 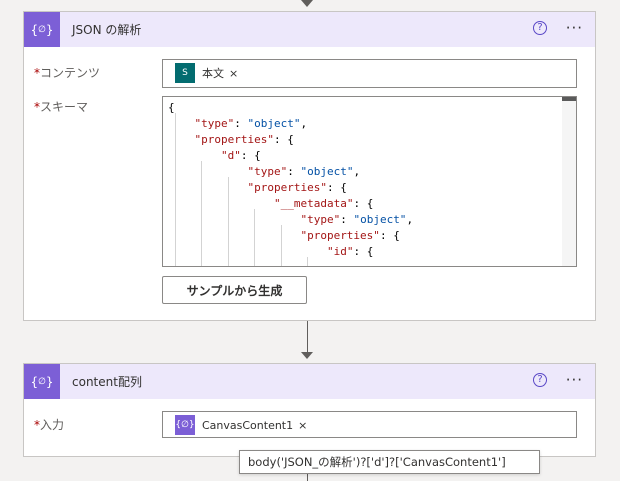 What do you see at coordinates (185, 73) in the screenshot?
I see `sharepoint-icon: S` at bounding box center [185, 73].